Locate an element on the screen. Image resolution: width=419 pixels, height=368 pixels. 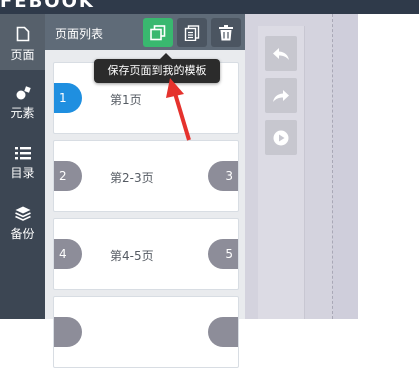
undo-button is located at coordinates (281, 53).